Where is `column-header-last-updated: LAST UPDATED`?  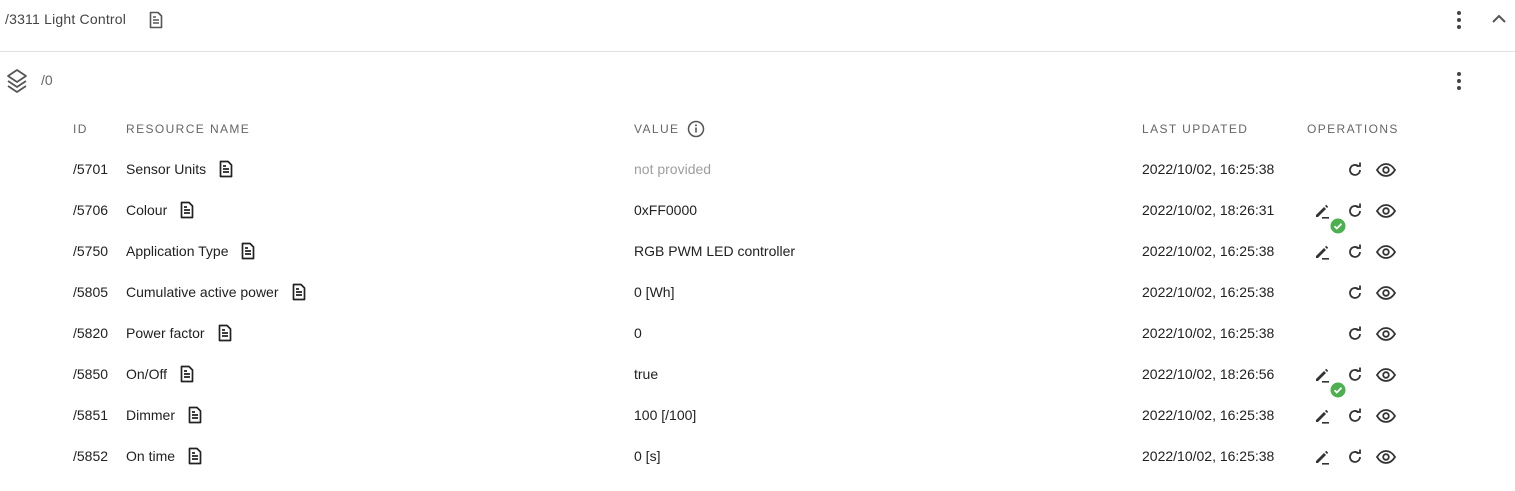 column-header-last-updated: LAST UPDATED is located at coordinates (1195, 129).